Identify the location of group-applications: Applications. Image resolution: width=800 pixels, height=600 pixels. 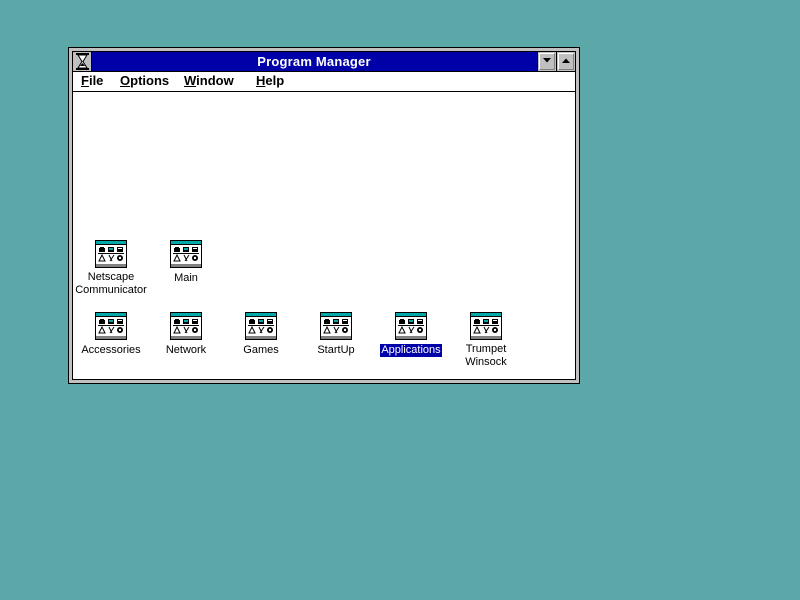
(411, 335).